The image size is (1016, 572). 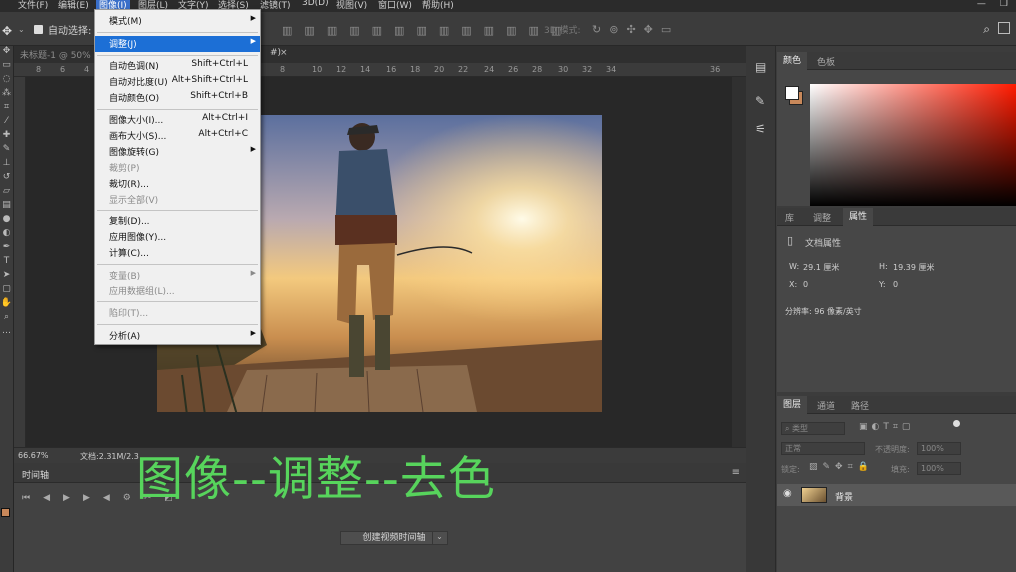 I want to click on opacity-field: 100%, so click(x=939, y=448).